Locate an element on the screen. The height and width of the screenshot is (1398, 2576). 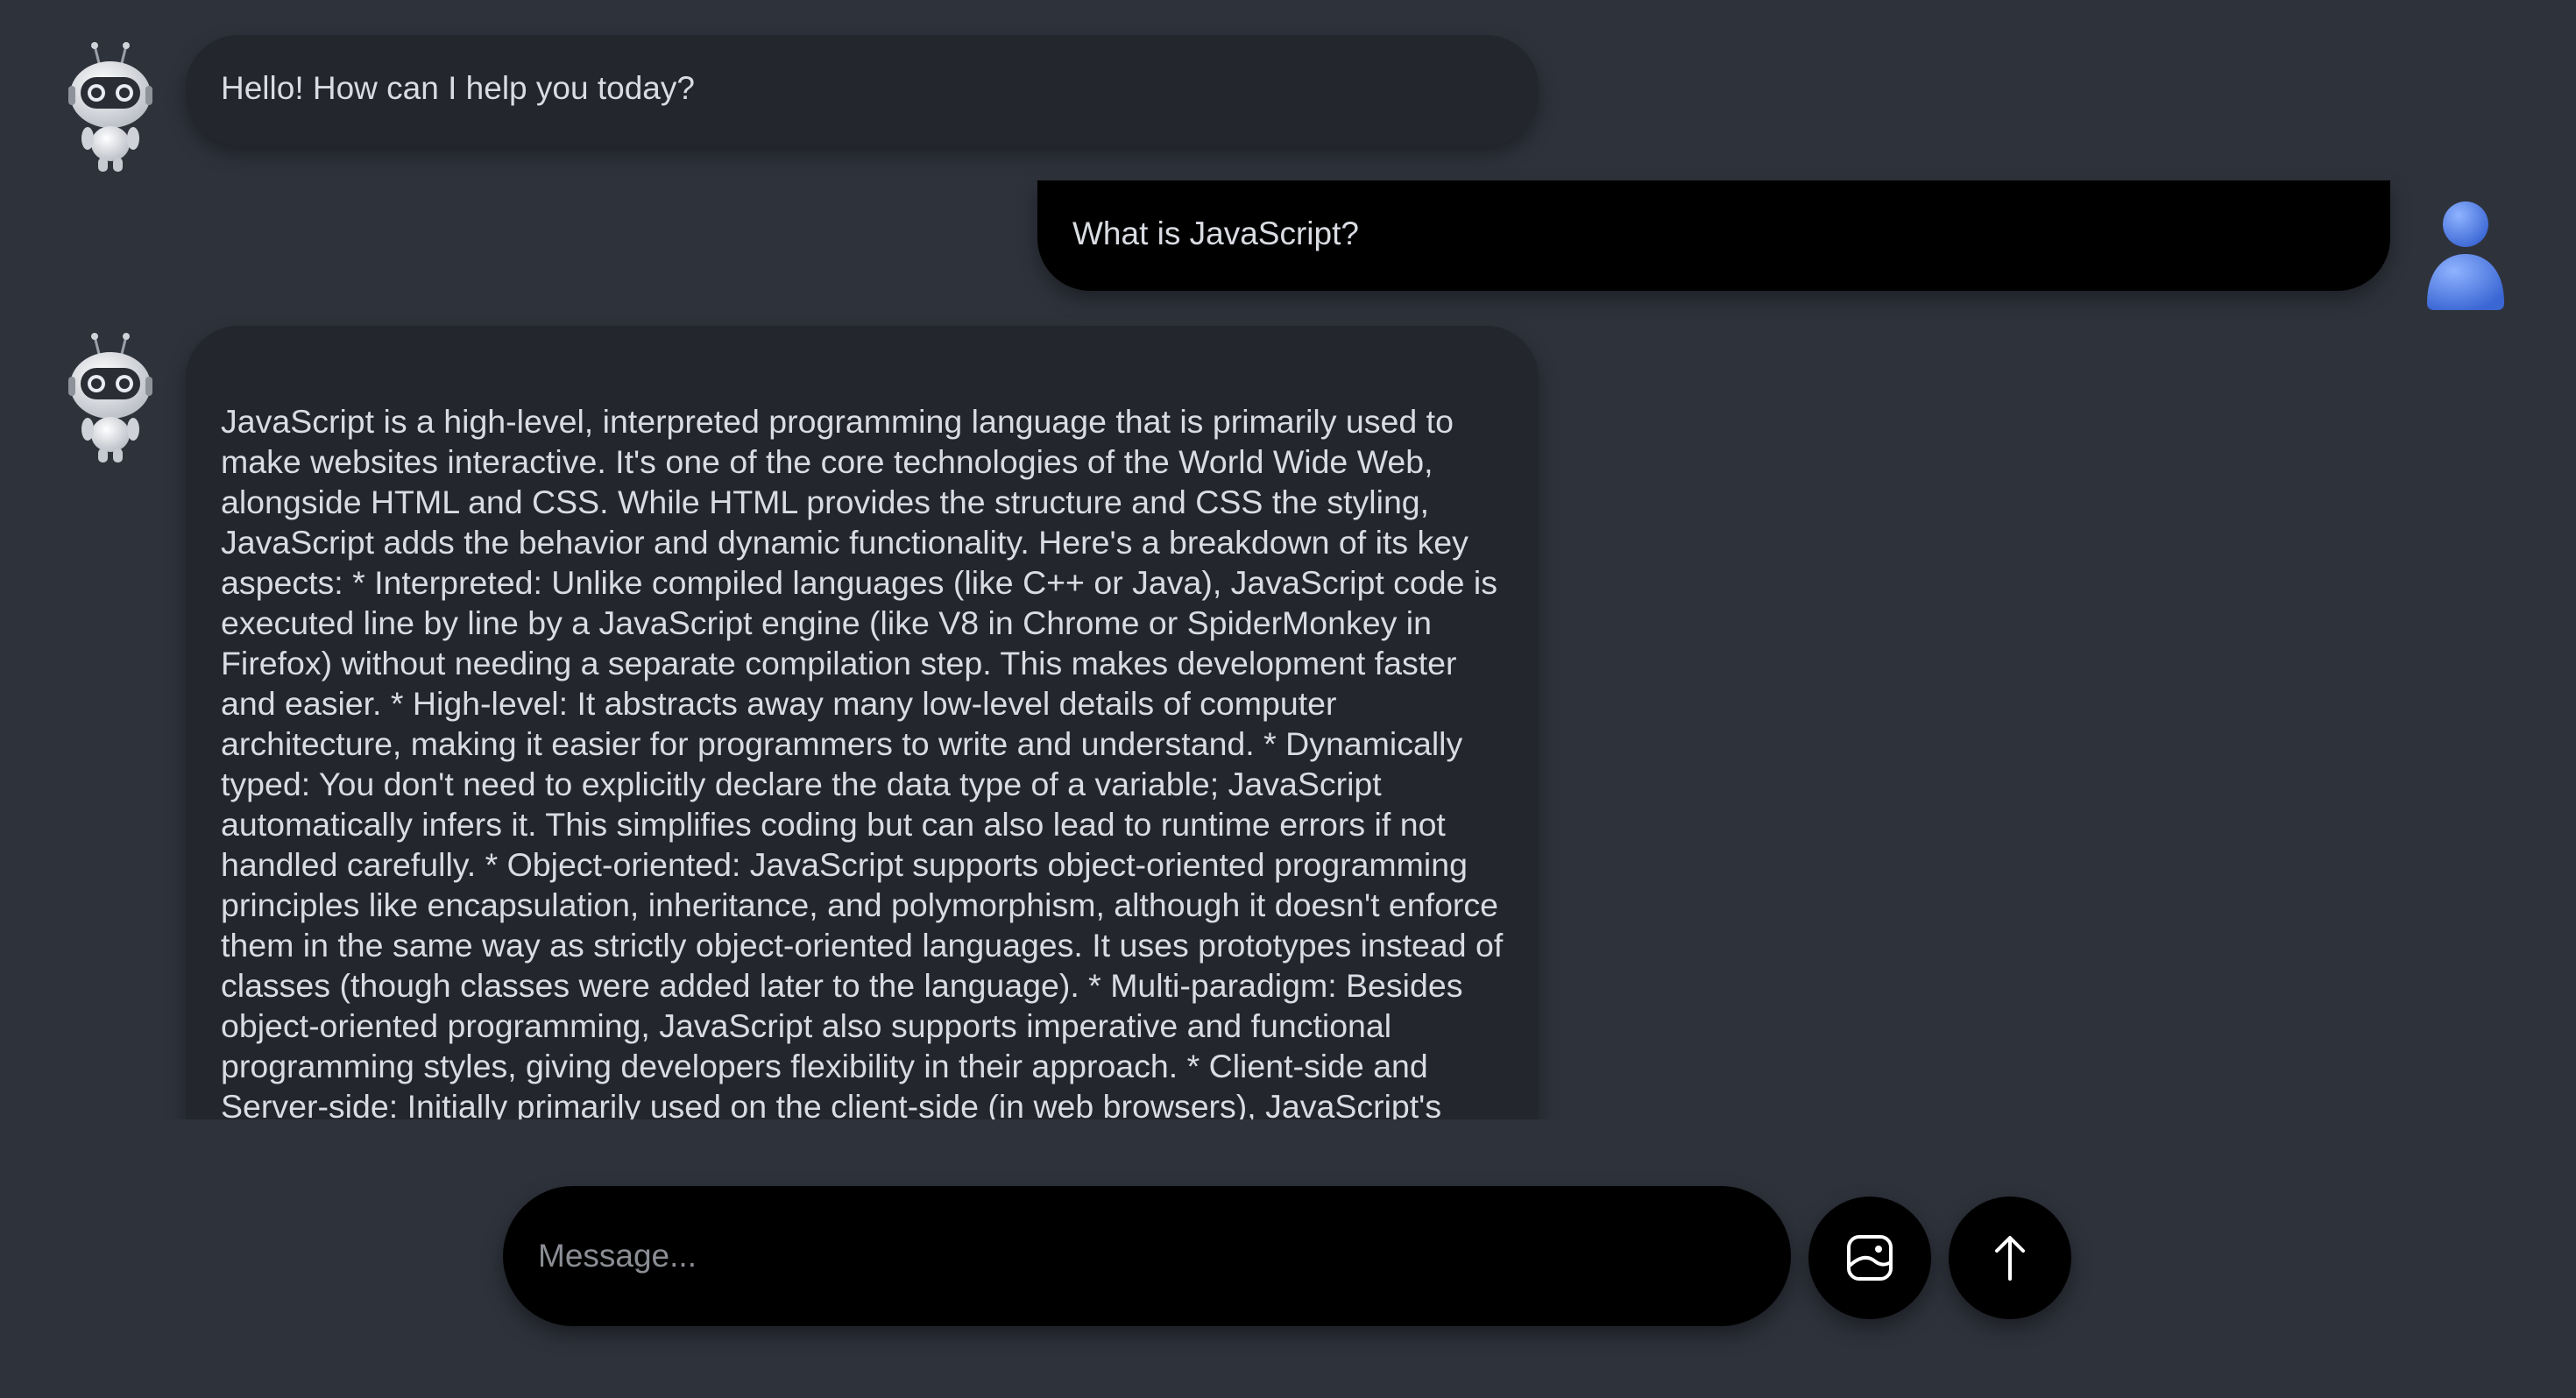
user-message: What is JavaScript? is located at coordinates (1713, 235).